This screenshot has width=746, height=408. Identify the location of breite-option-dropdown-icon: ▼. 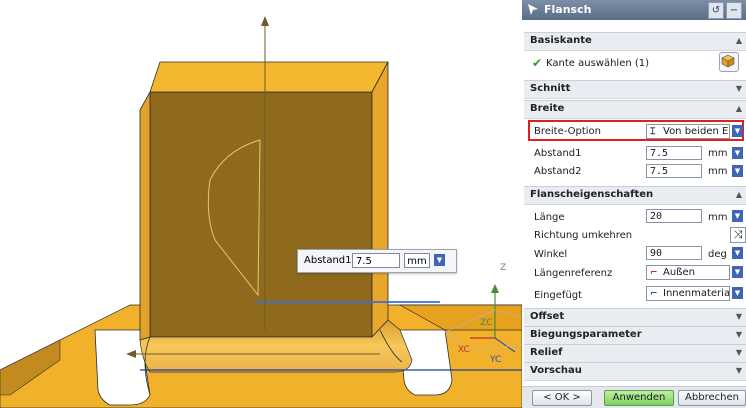
(737, 131).